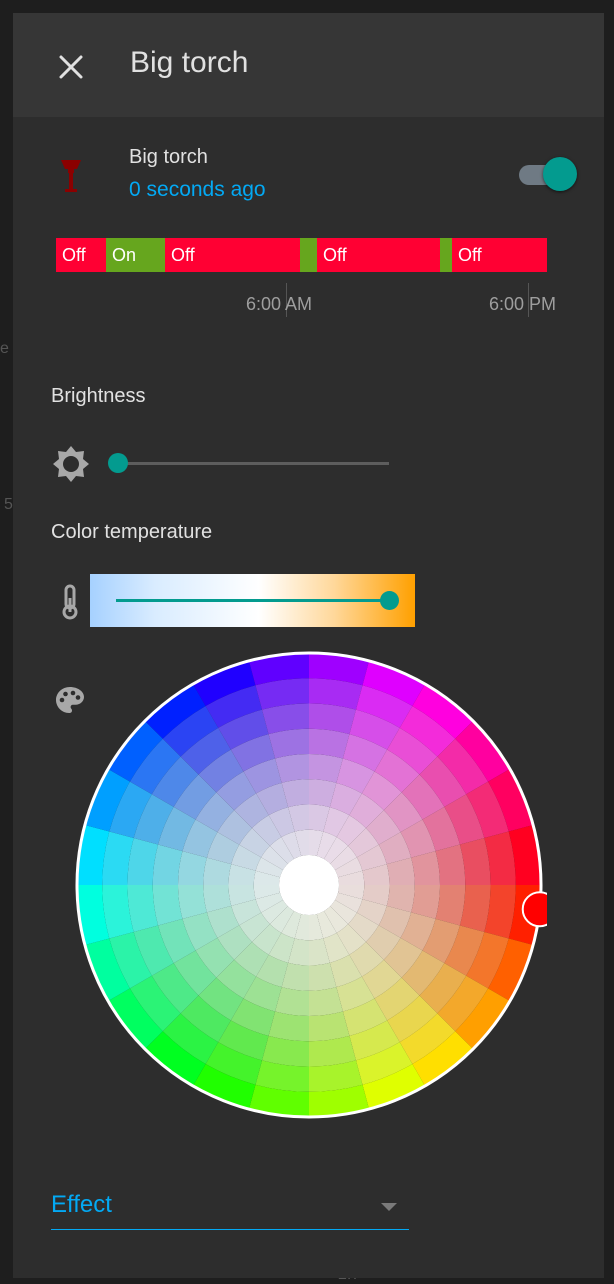  Describe the element at coordinates (523, 304) in the screenshot. I see `timeline-tick-label: 6:00 PM` at that location.